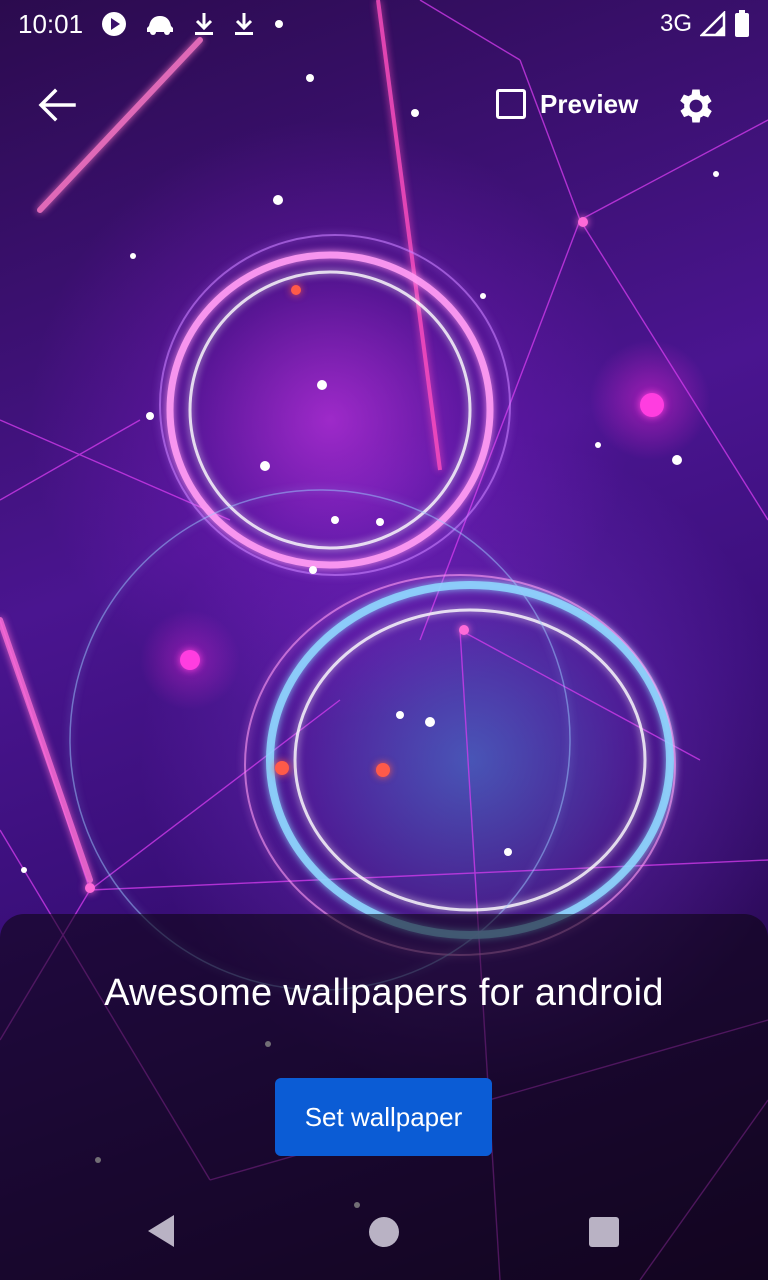 This screenshot has width=768, height=1280. What do you see at coordinates (114, 24) in the screenshot?
I see `play-icon` at bounding box center [114, 24].